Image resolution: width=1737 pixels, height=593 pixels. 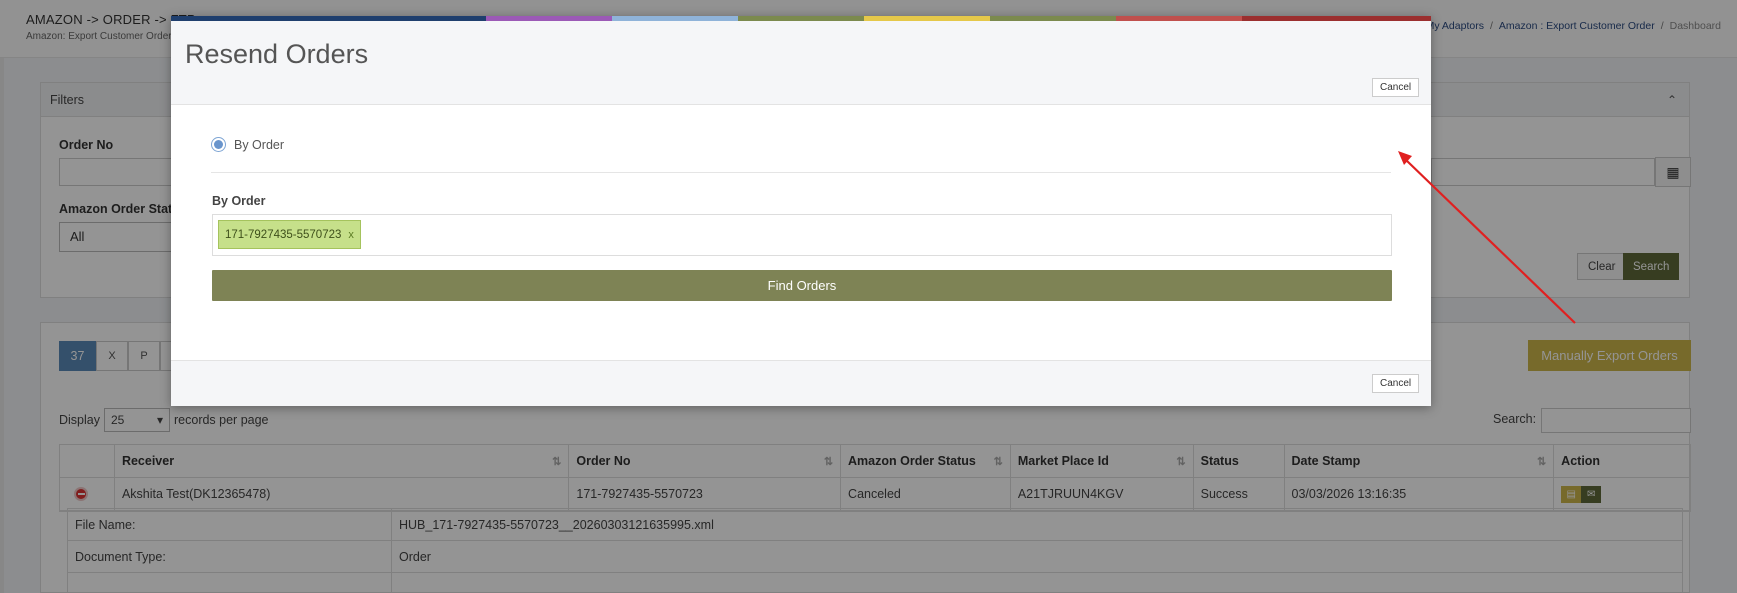 What do you see at coordinates (1396, 383) in the screenshot?
I see `cancel-button-bottom: Cancel` at bounding box center [1396, 383].